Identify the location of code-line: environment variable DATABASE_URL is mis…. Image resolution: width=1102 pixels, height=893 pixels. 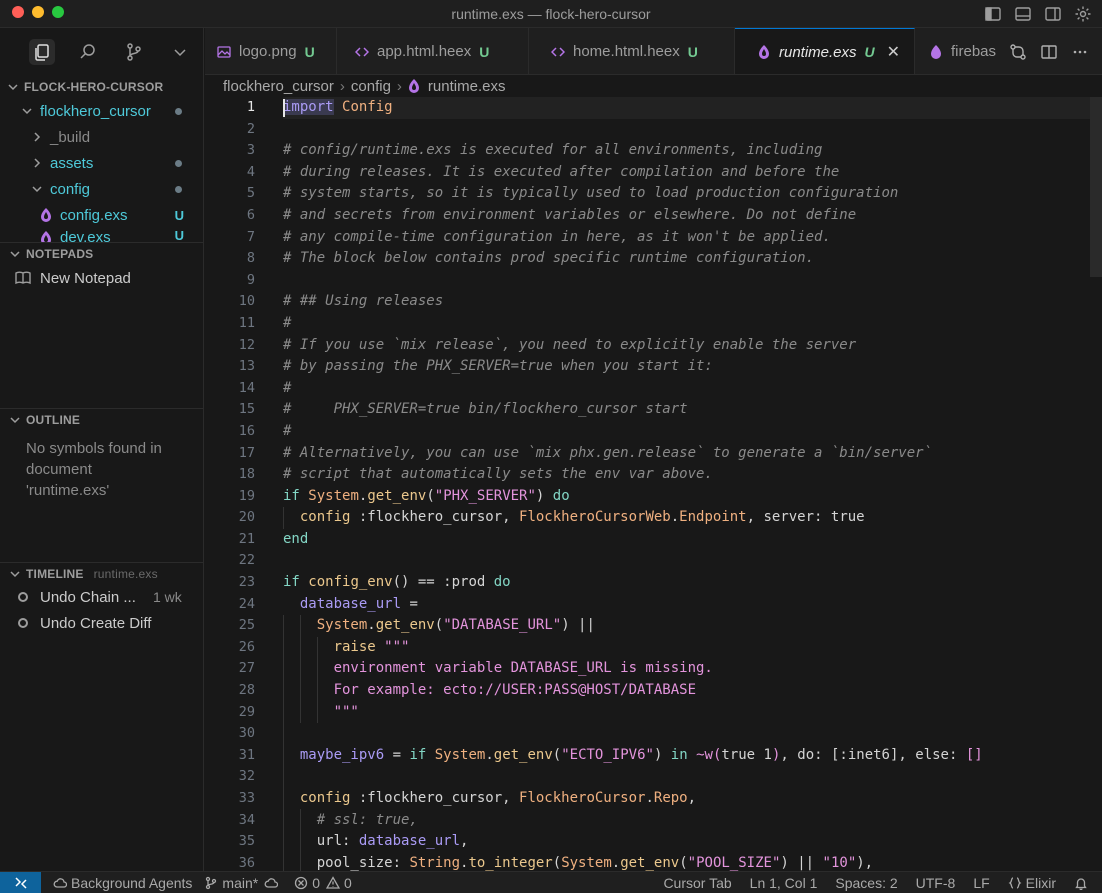
(498, 668).